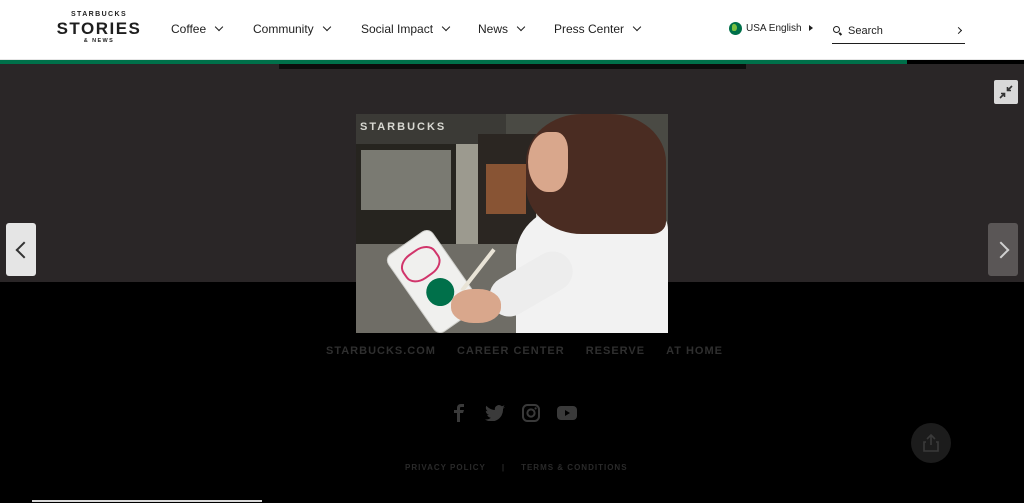  What do you see at coordinates (735, 28) in the screenshot?
I see `globe-icon` at bounding box center [735, 28].